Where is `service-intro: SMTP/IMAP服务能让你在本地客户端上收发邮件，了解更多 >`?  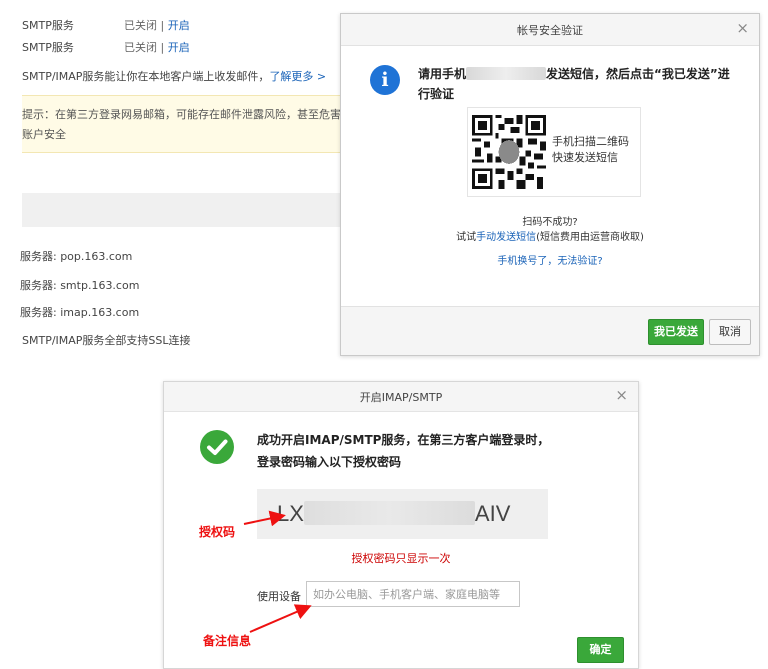
service-intro: SMTP/IMAP服务能让你在本地客户端上收发邮件，了解更多 > is located at coordinates (174, 76).